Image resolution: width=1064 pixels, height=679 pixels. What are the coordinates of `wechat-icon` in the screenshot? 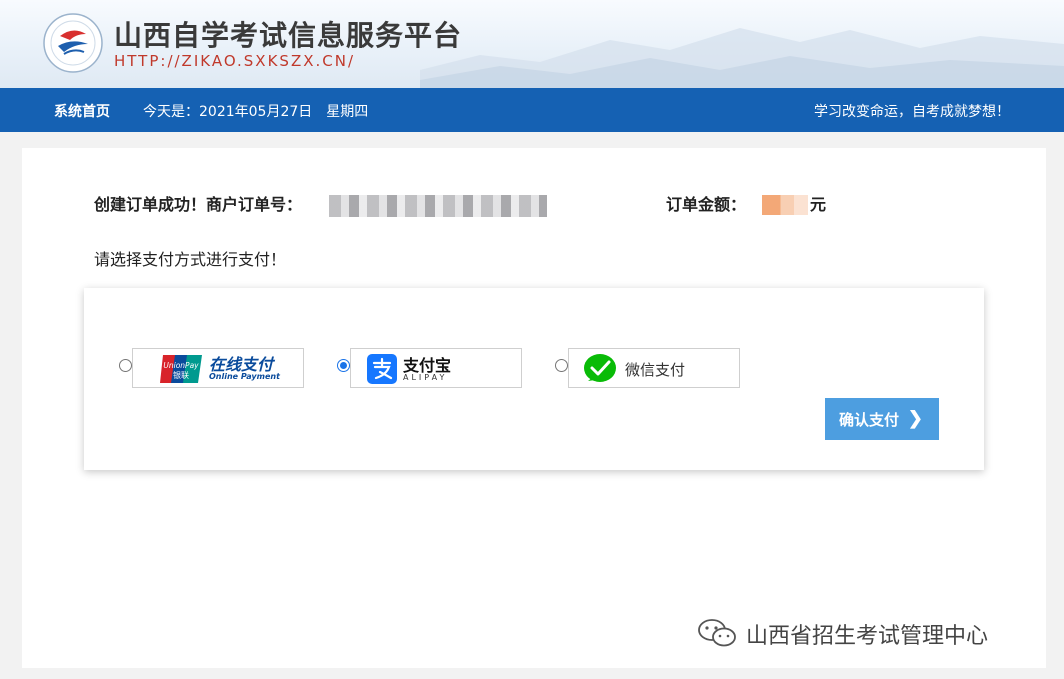 It's located at (717, 633).